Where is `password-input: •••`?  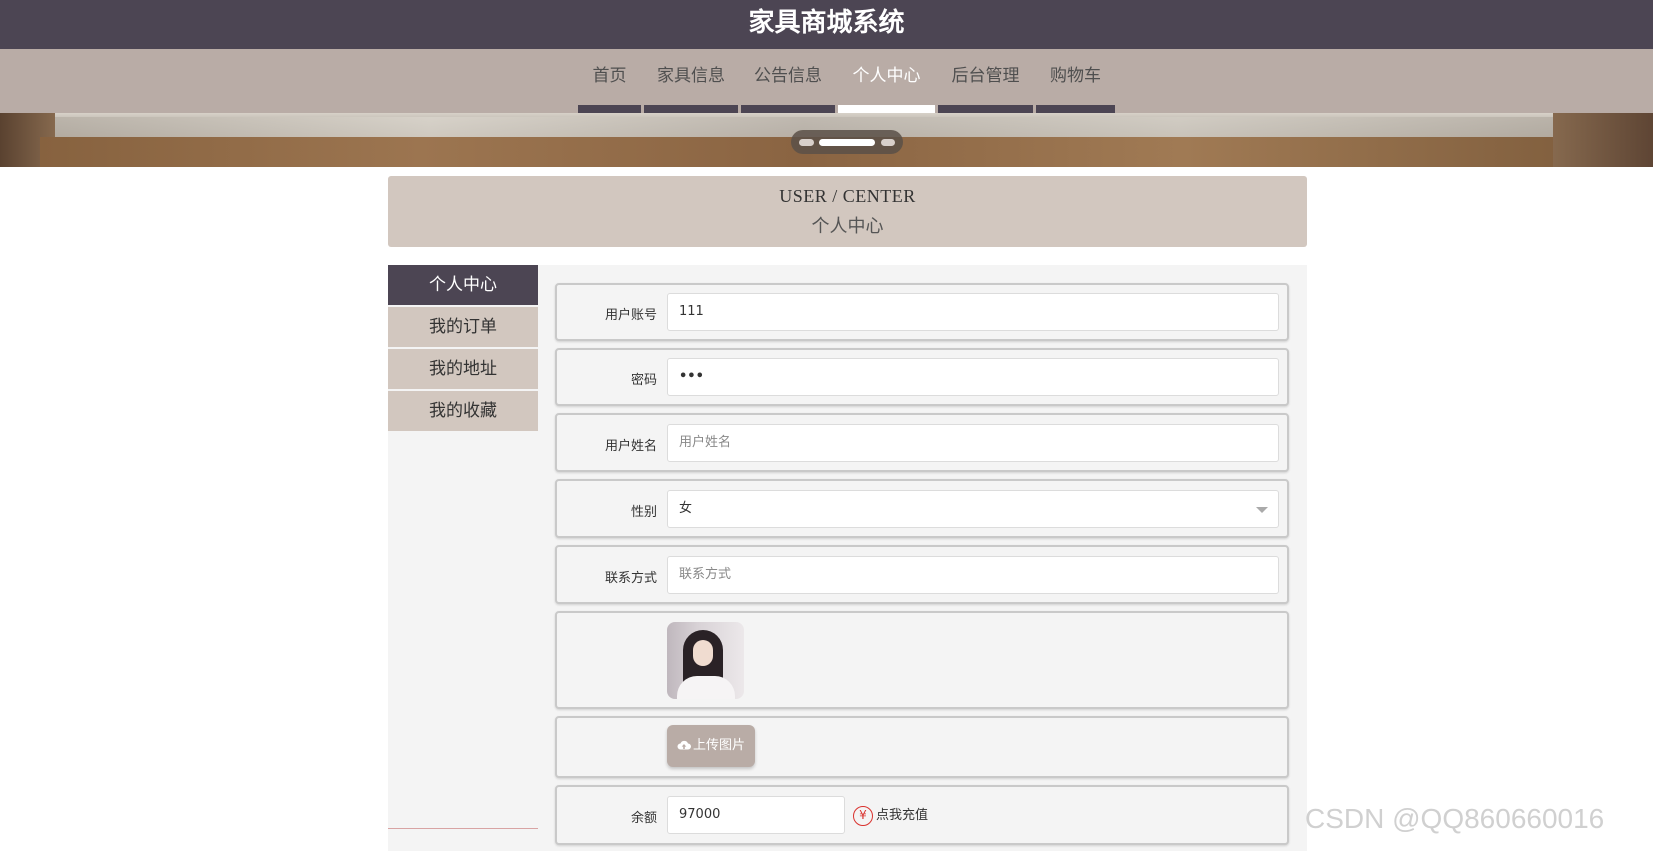 password-input: ••• is located at coordinates (973, 377).